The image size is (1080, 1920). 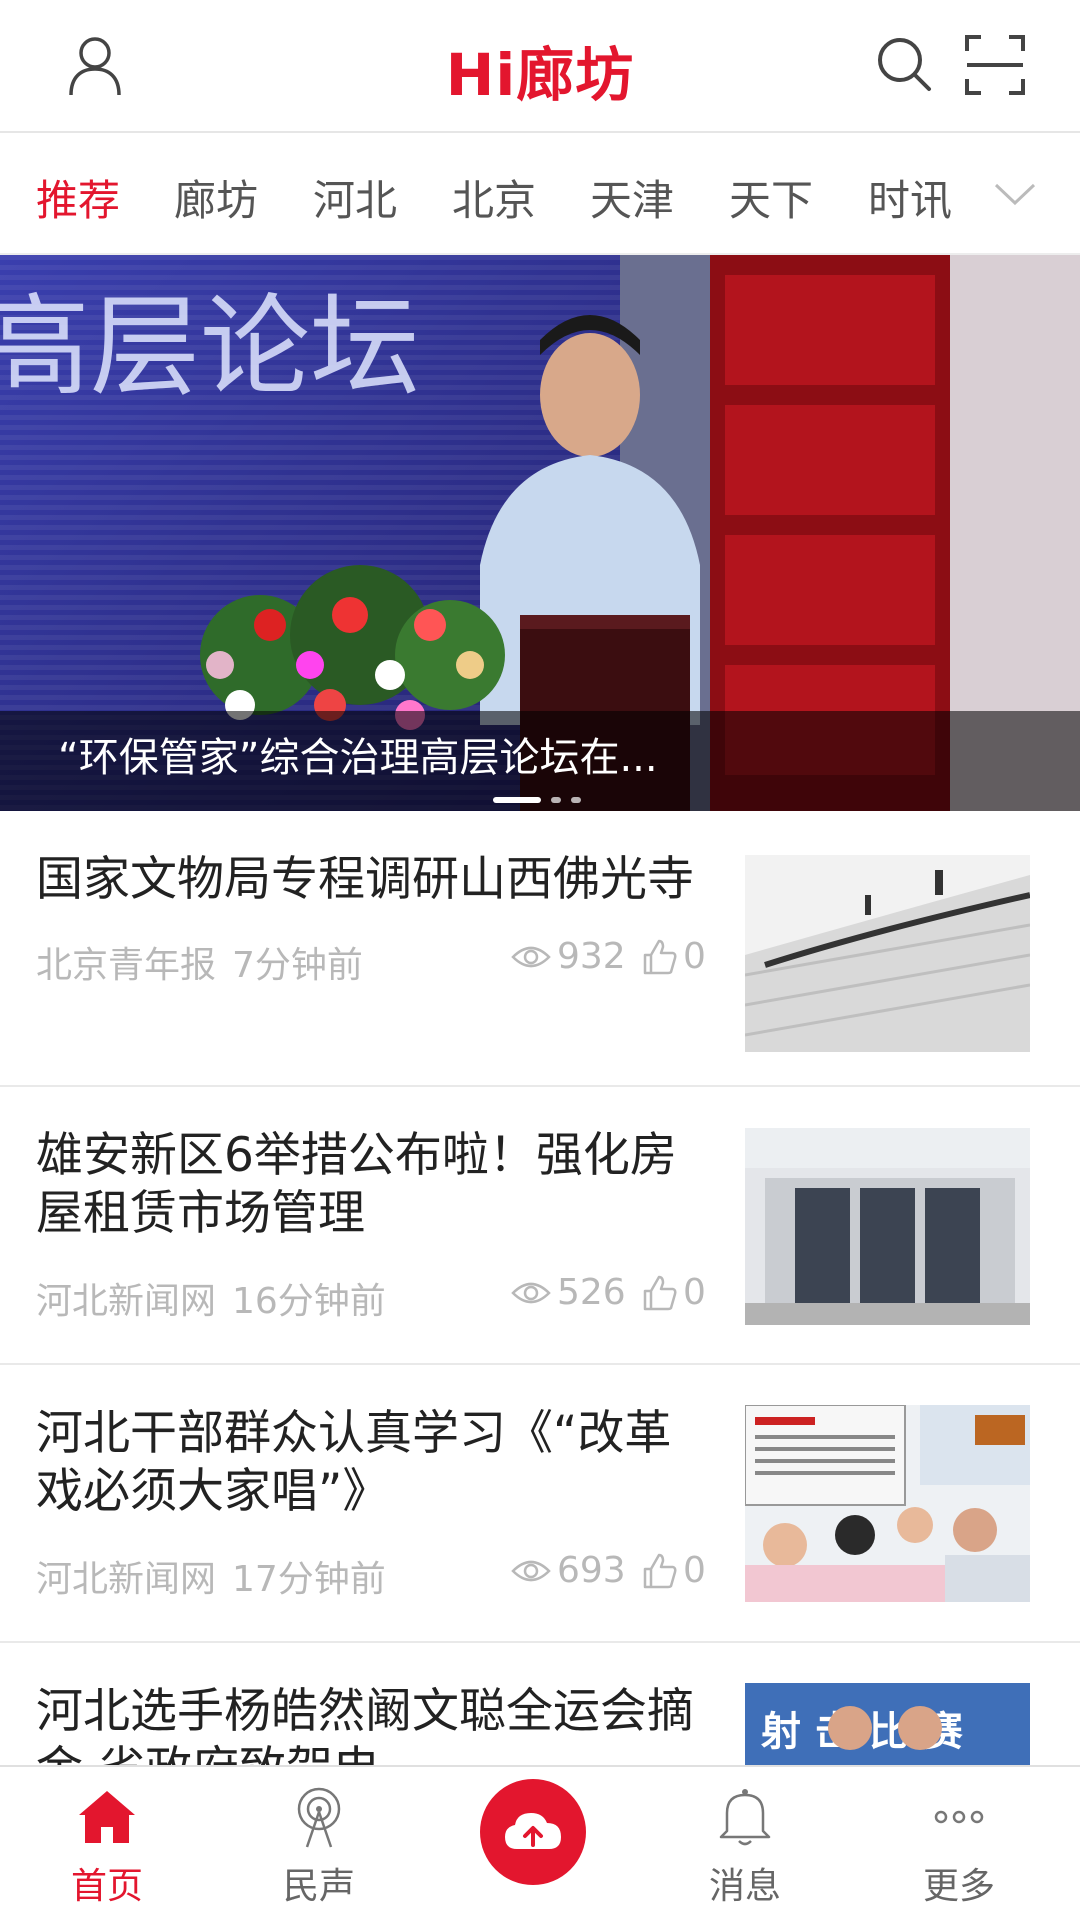 I want to click on nav-more: 更多, so click(x=959, y=1847).